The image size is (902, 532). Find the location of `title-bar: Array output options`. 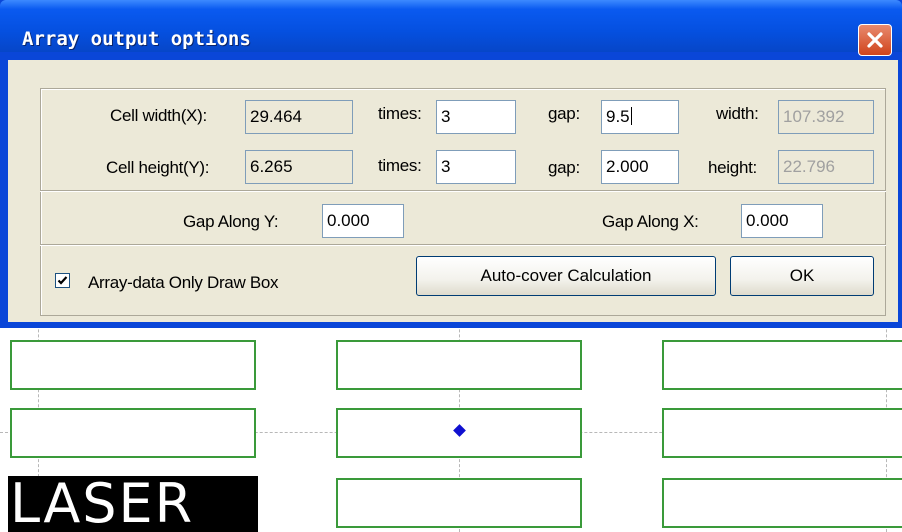

title-bar: Array output options is located at coordinates (451, 28).